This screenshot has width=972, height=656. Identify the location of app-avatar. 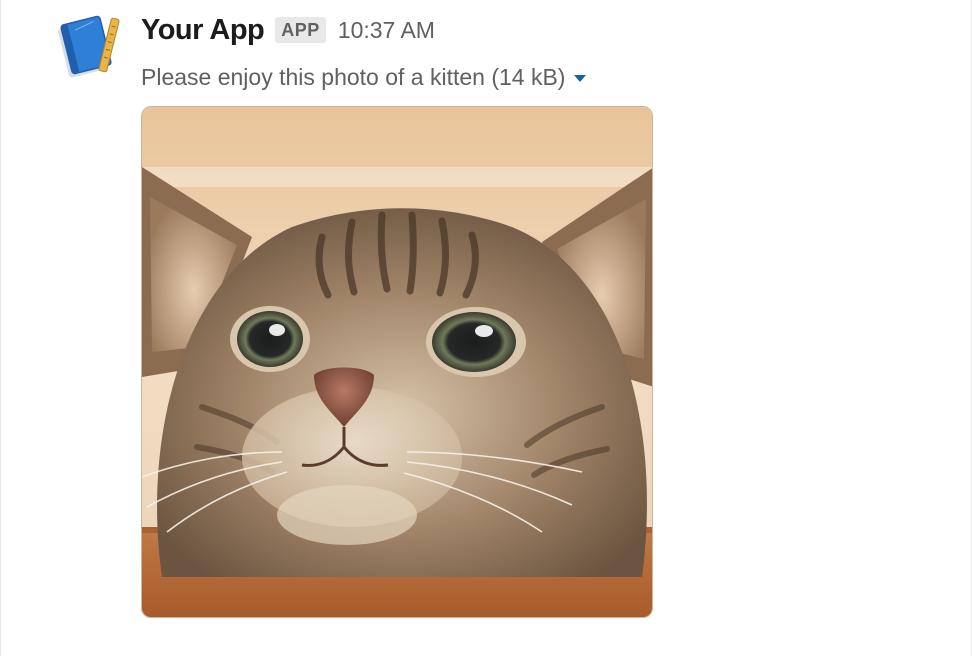
(89, 46).